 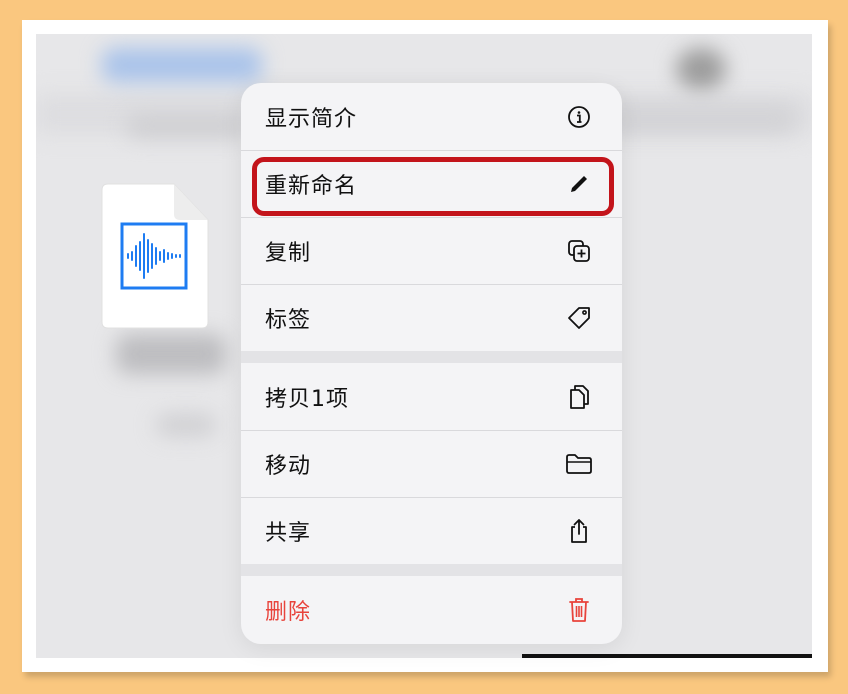 I want to click on tag-icon, so click(x=579, y=318).